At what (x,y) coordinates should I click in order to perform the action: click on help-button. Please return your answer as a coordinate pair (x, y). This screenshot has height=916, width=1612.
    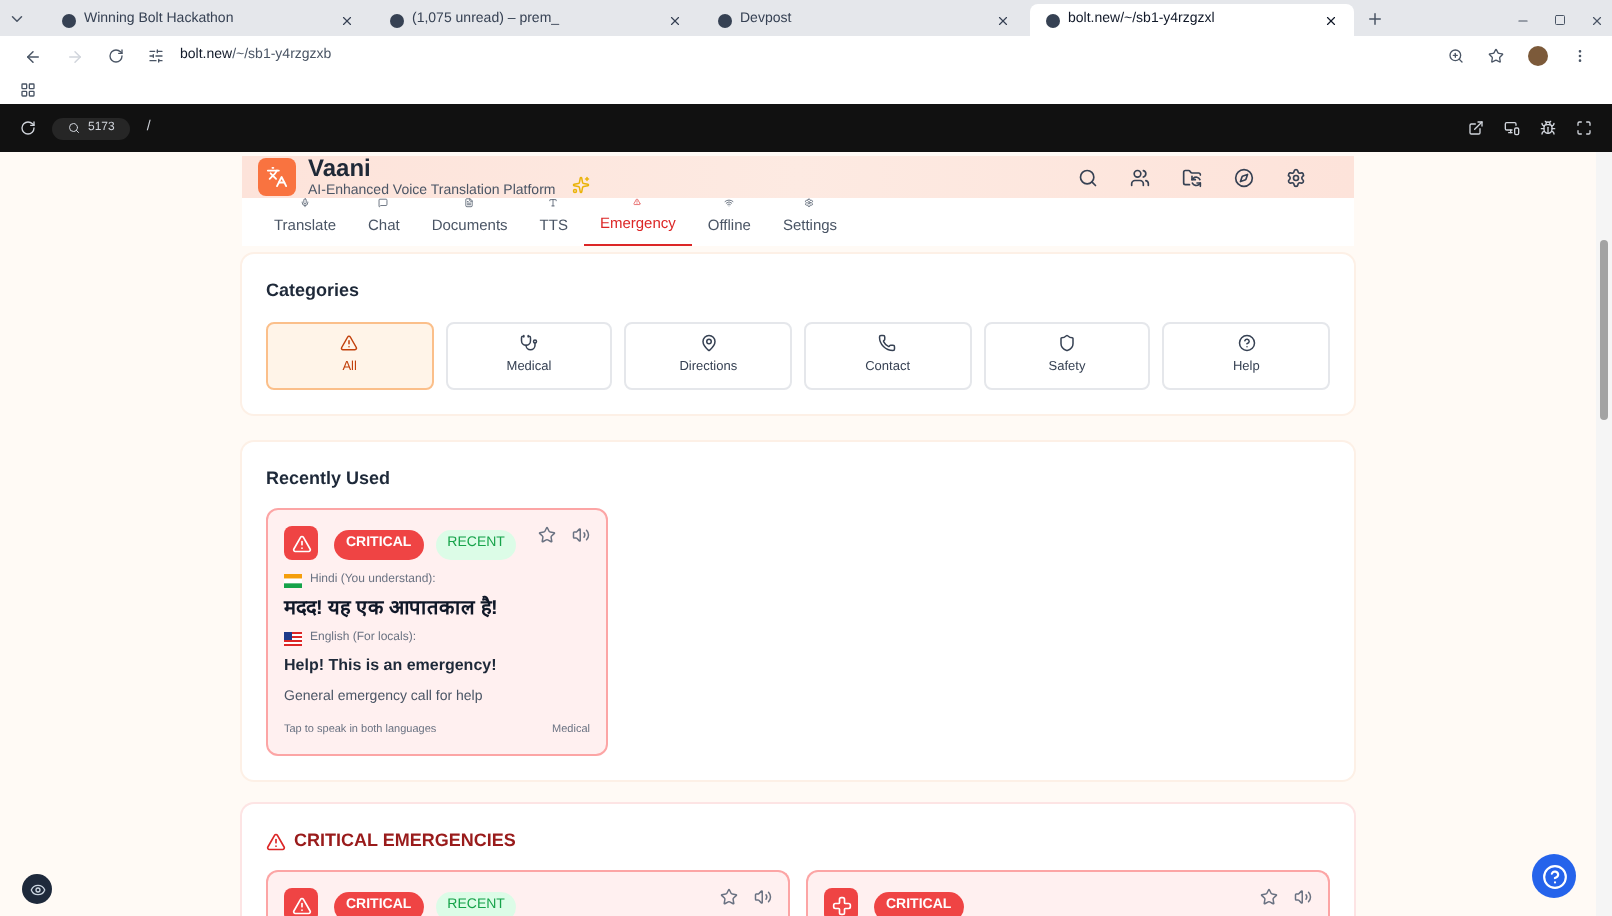
    Looking at the image, I should click on (1554, 876).